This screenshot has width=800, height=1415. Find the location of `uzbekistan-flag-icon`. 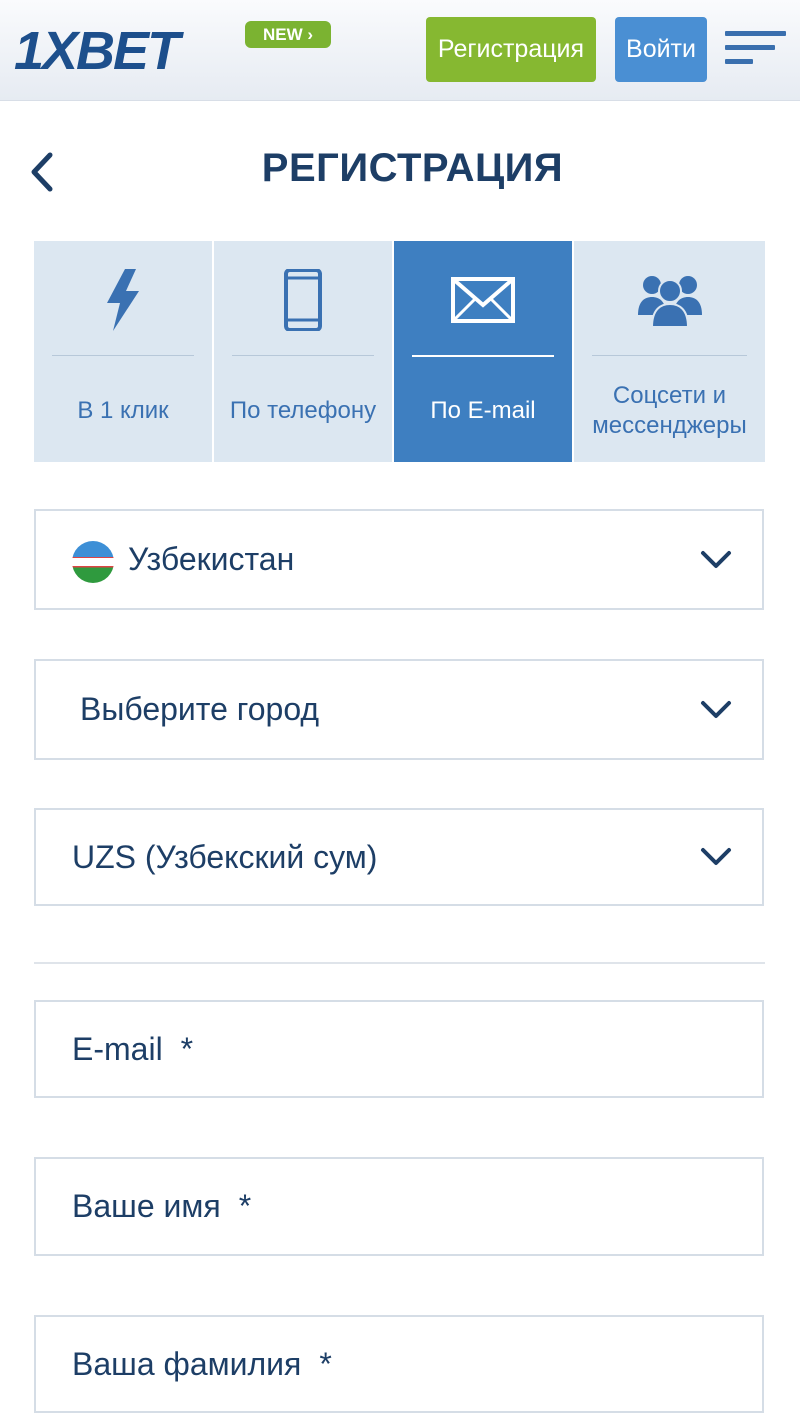

uzbekistan-flag-icon is located at coordinates (93, 562).